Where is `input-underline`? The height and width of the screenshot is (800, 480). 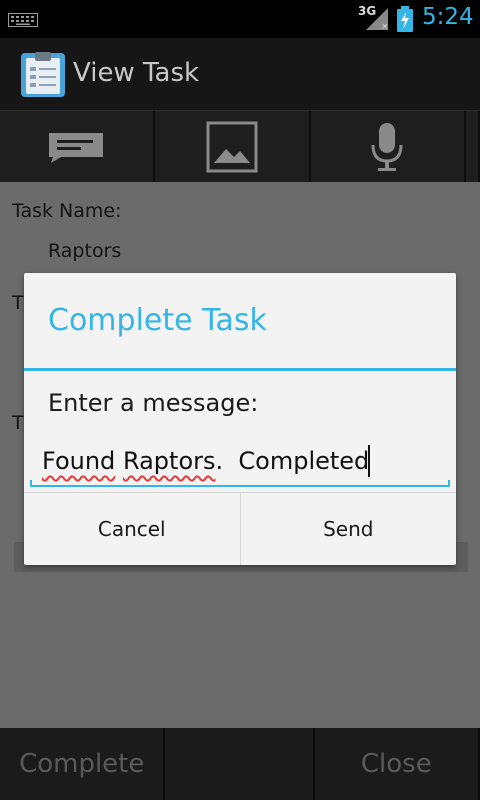 input-underline is located at coordinates (240, 483).